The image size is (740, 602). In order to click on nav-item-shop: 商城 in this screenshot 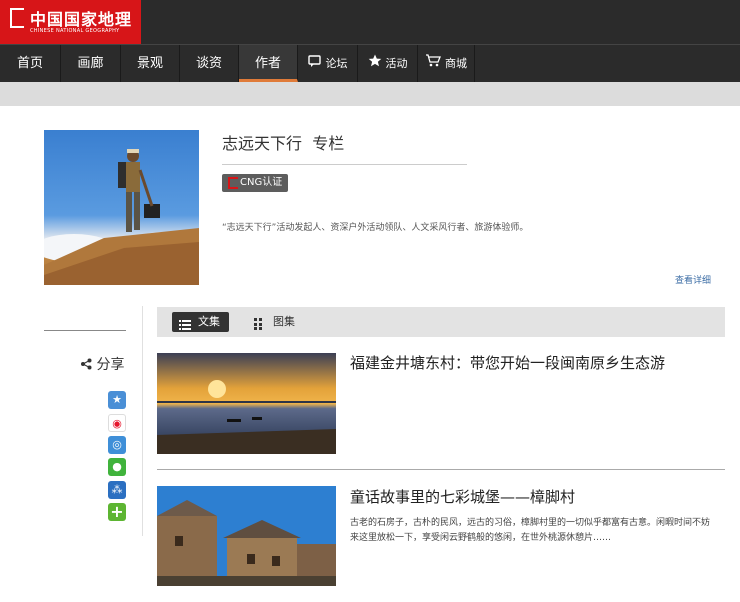, I will do `click(446, 63)`.